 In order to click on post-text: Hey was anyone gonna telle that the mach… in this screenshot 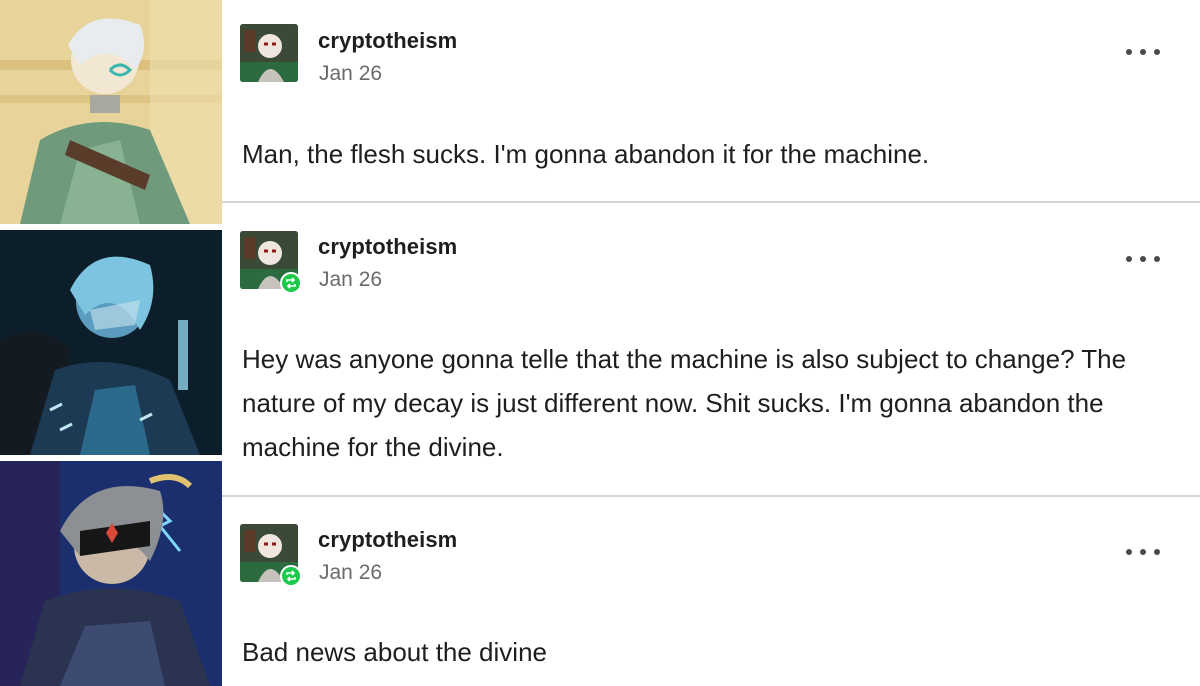, I will do `click(684, 403)`.